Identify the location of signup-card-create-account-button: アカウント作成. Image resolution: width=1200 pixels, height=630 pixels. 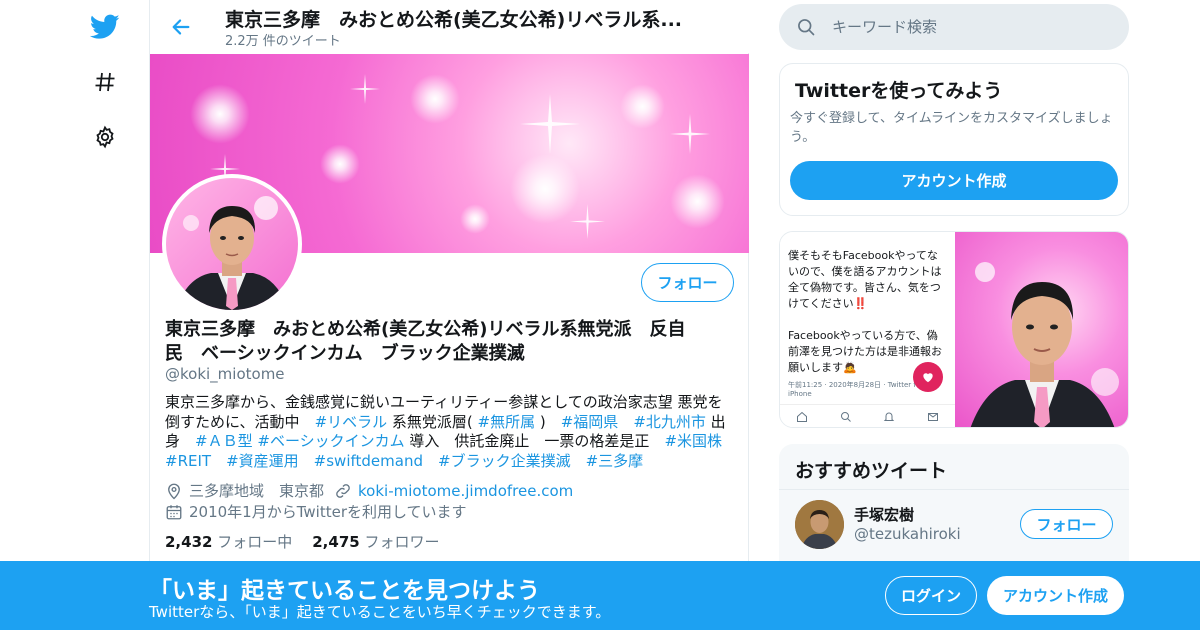
(954, 180).